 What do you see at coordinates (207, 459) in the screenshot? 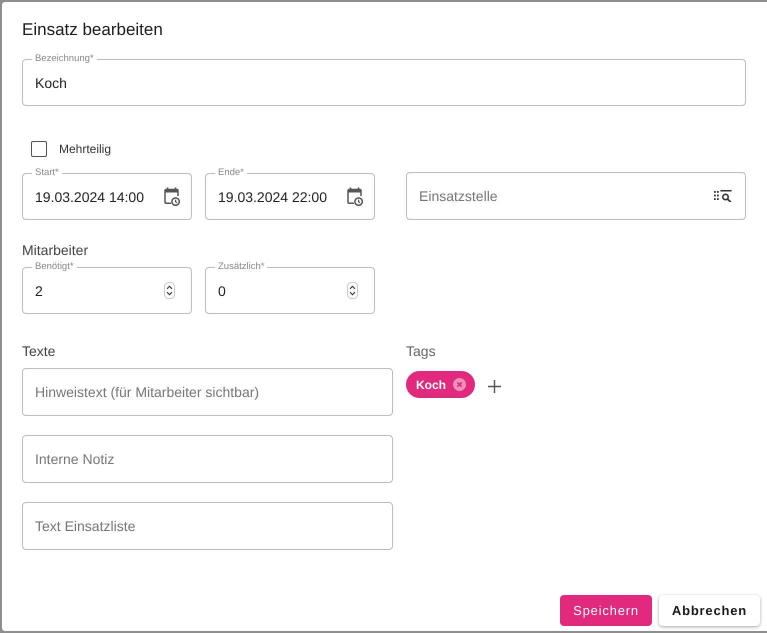
I see `text-field: Interne Notiz` at bounding box center [207, 459].